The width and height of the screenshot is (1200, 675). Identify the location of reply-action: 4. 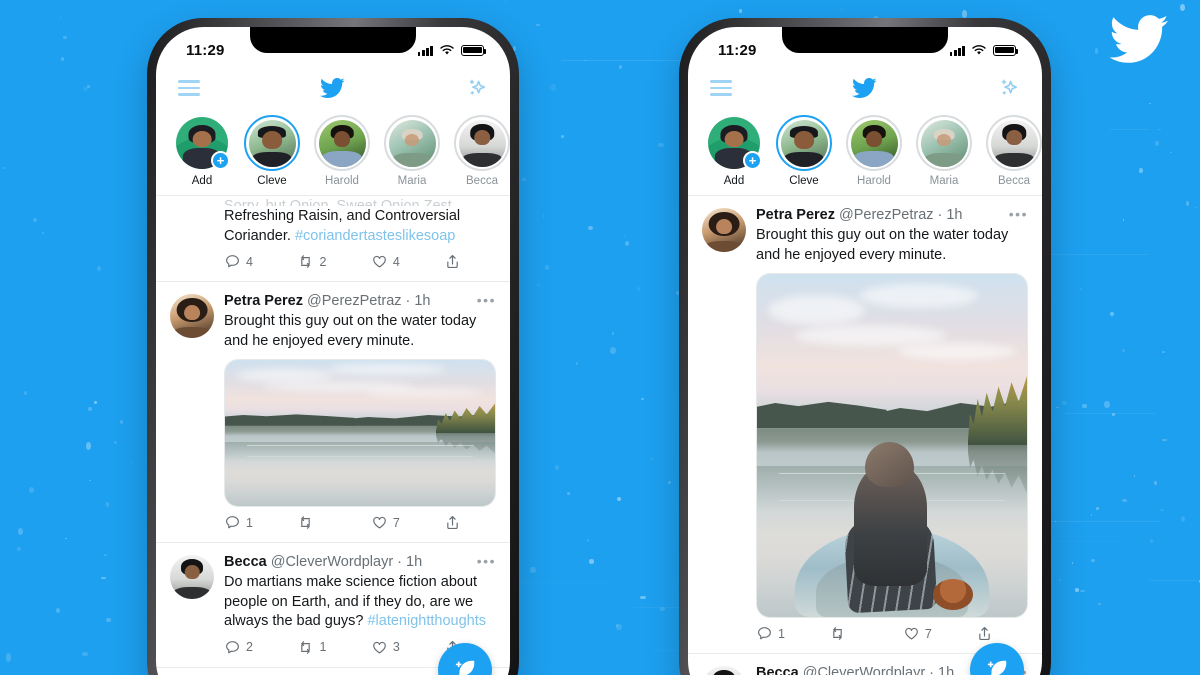
(260, 261).